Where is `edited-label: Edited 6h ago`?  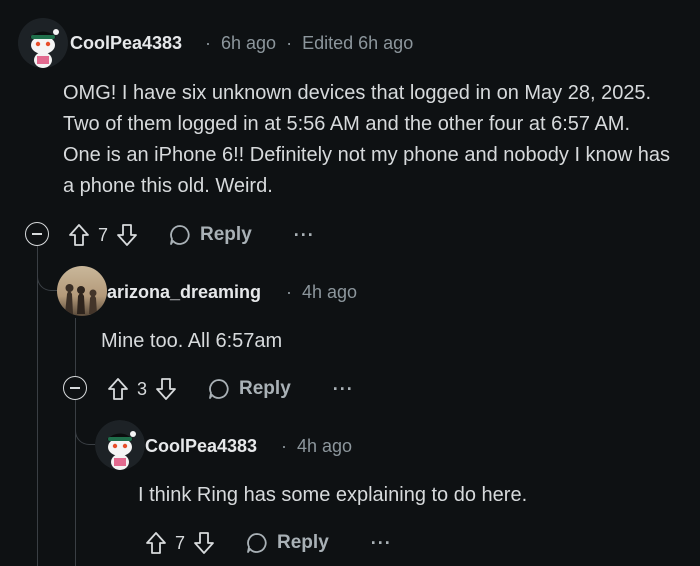
edited-label: Edited 6h ago is located at coordinates (358, 43).